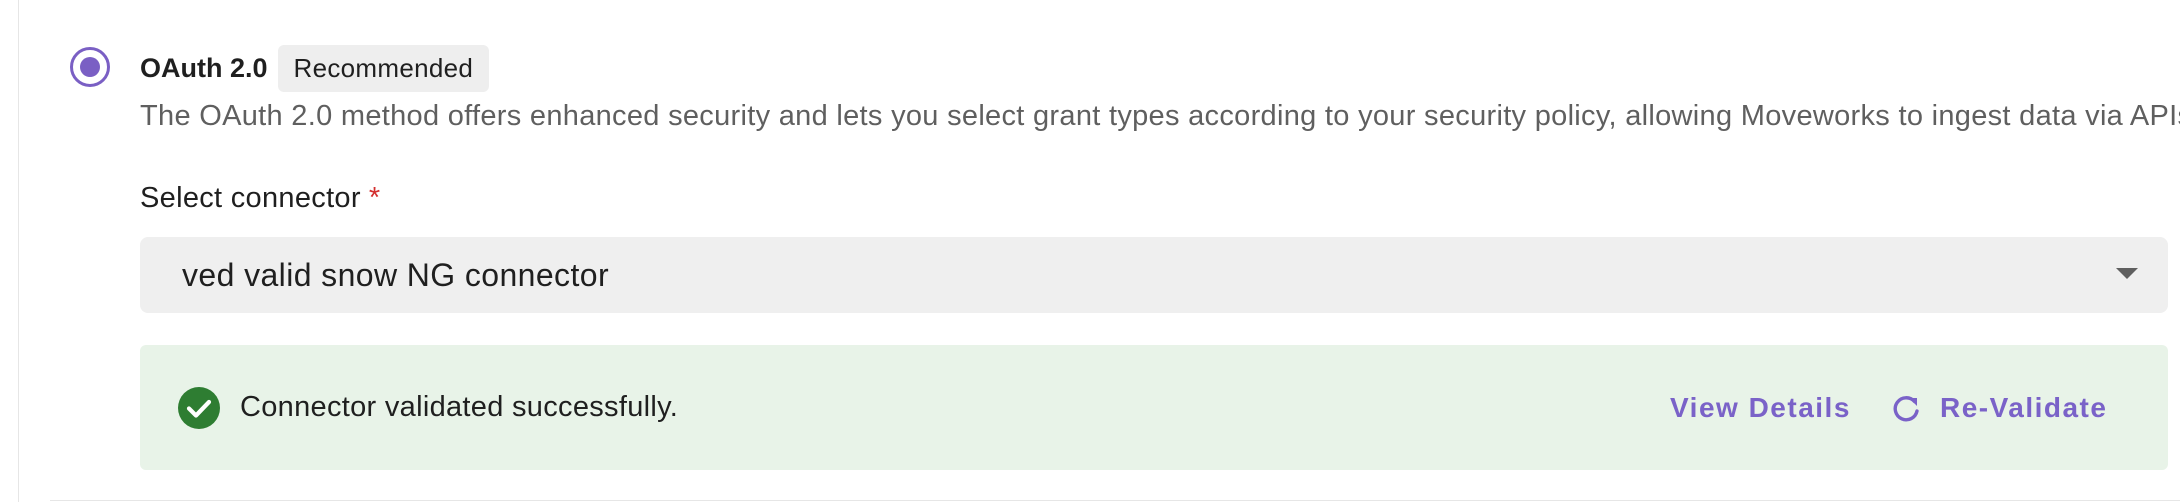 Image resolution: width=2180 pixels, height=502 pixels. Describe the element at coordinates (2024, 407) in the screenshot. I see `revalidate-label: Re-Validate` at that location.